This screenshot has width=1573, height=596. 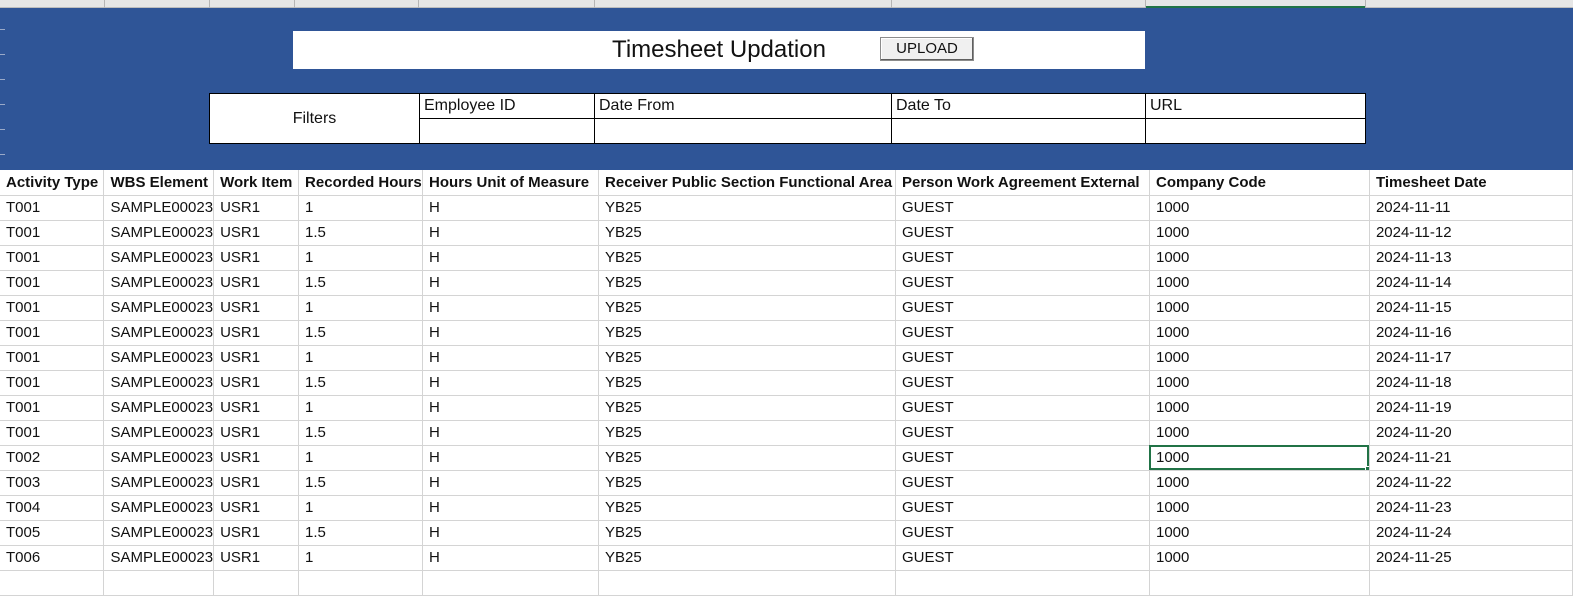 I want to click on table-cell: T005, so click(x=52, y=533).